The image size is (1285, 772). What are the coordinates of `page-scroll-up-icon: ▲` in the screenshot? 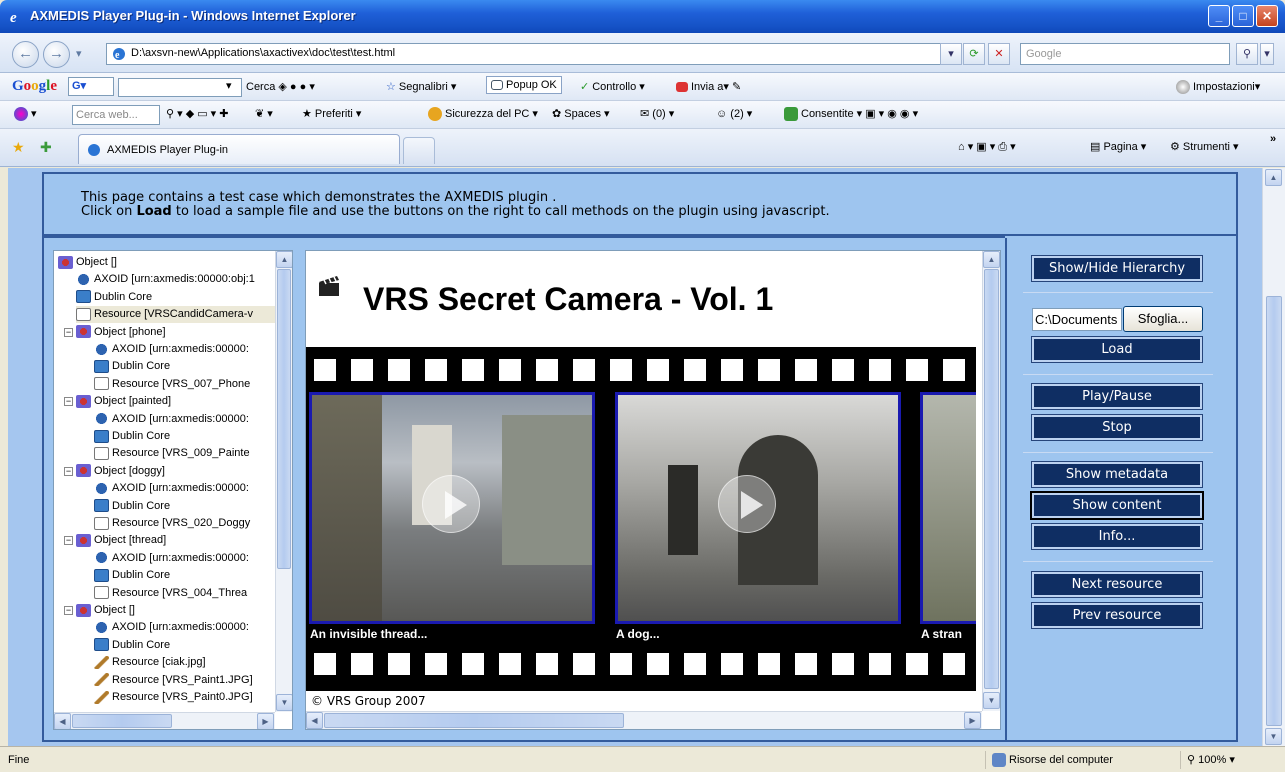 It's located at (1273, 177).